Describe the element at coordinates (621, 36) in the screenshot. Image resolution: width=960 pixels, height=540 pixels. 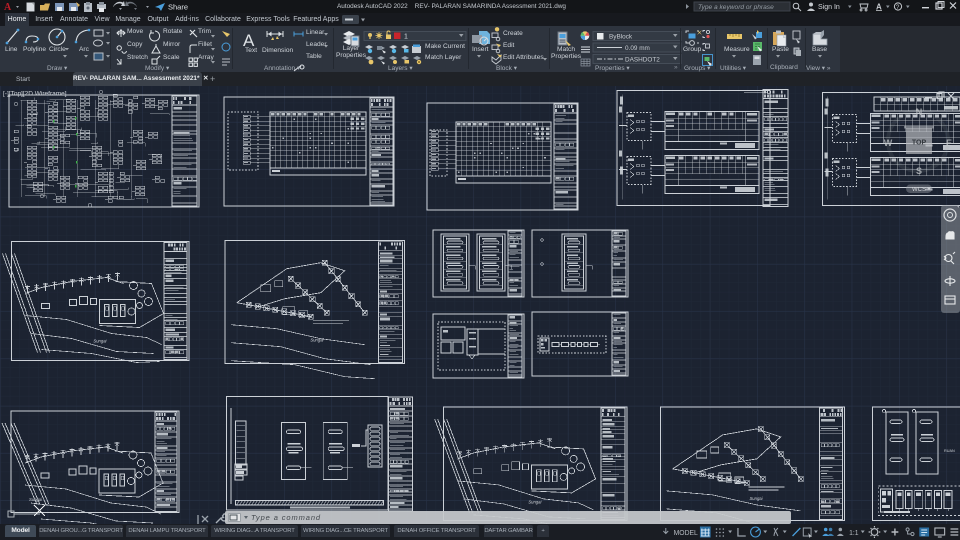
I see `svg-text: ByBlock` at that location.